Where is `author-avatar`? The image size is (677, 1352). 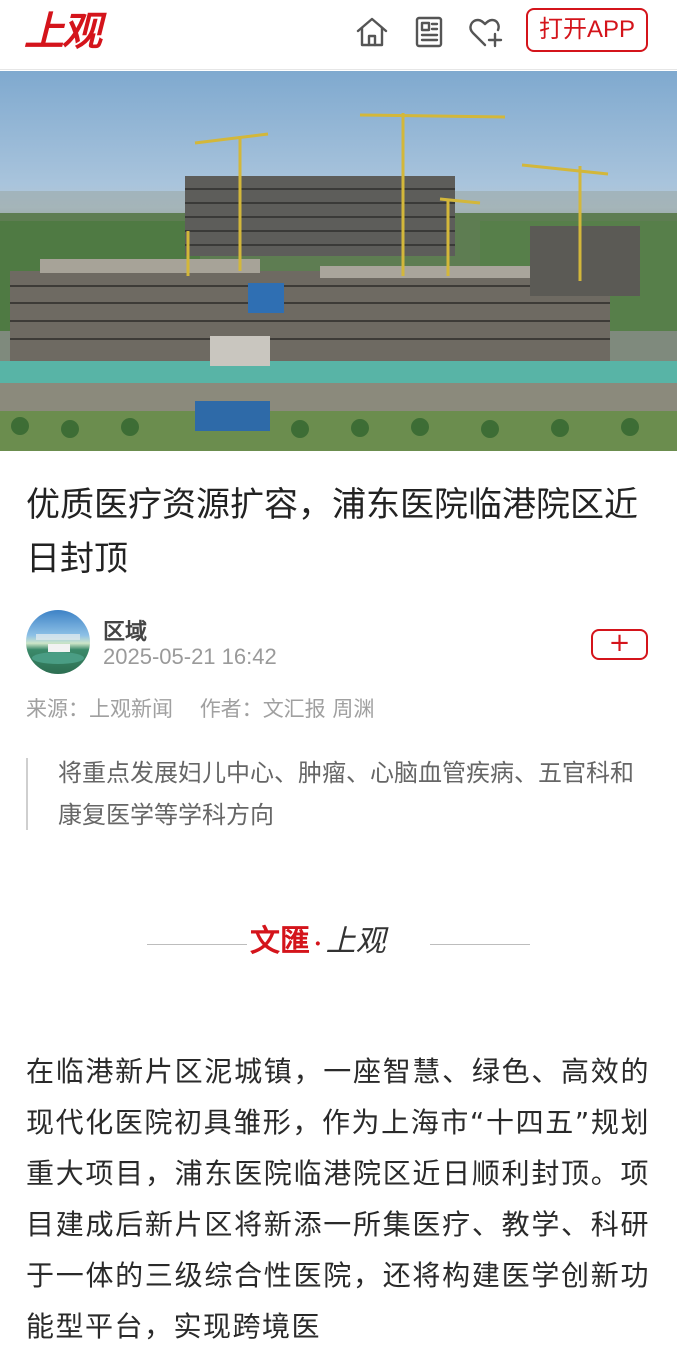 author-avatar is located at coordinates (58, 642).